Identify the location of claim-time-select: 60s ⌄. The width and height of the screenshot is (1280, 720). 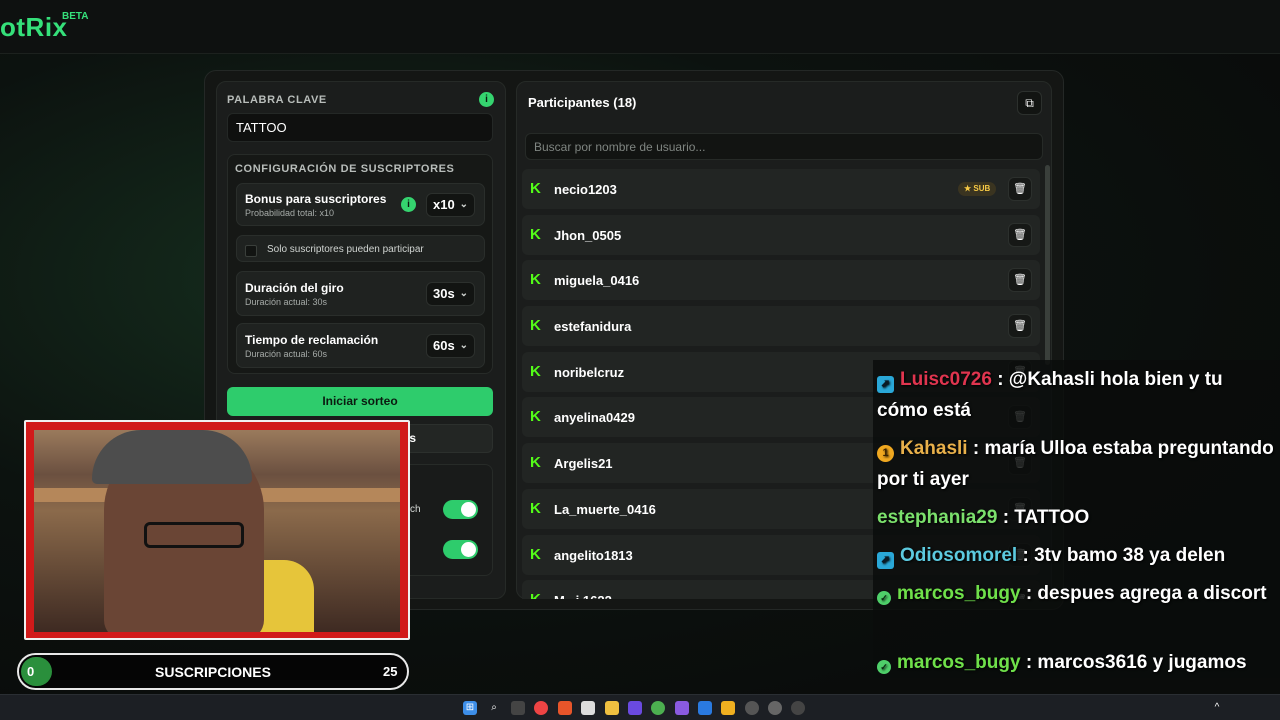
(450, 346).